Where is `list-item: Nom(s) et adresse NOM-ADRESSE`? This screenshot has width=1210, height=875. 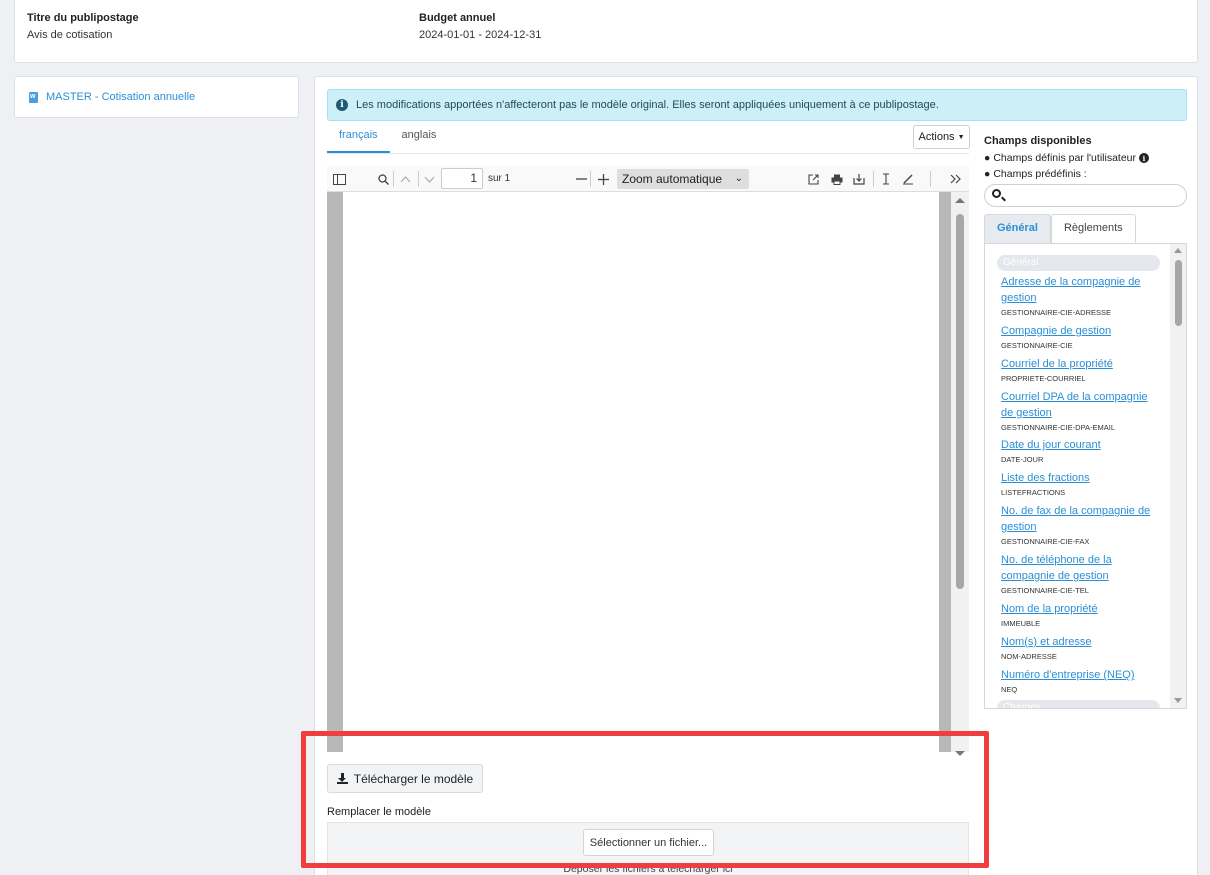 list-item: Nom(s) et adresse NOM-ADRESSE is located at coordinates (1081, 647).